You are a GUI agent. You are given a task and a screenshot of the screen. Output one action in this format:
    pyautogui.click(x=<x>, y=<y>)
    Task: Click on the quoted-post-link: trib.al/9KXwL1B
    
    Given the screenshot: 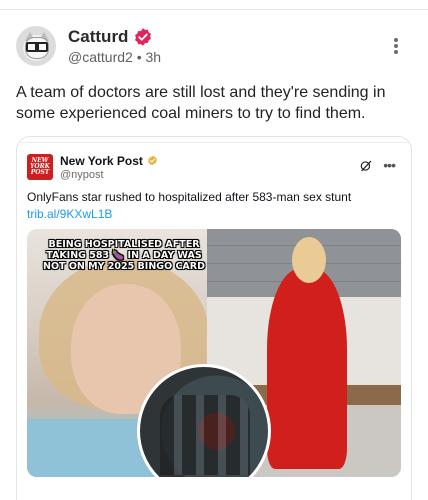 What is the action you would take?
    pyautogui.click(x=69, y=214)
    